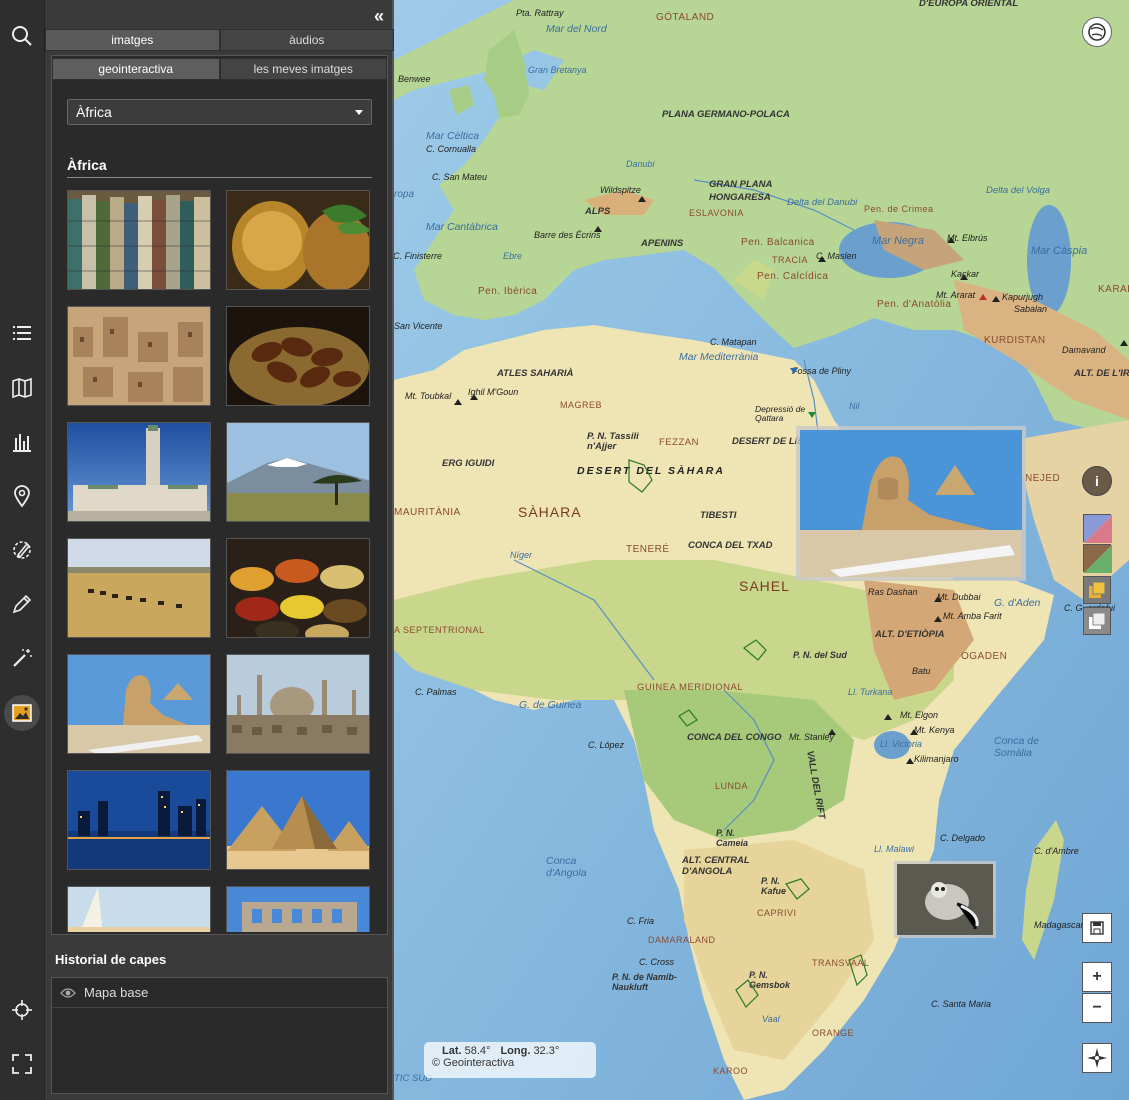 The height and width of the screenshot is (1100, 1129). I want to click on collapse-panel-button: «, so click(379, 16).